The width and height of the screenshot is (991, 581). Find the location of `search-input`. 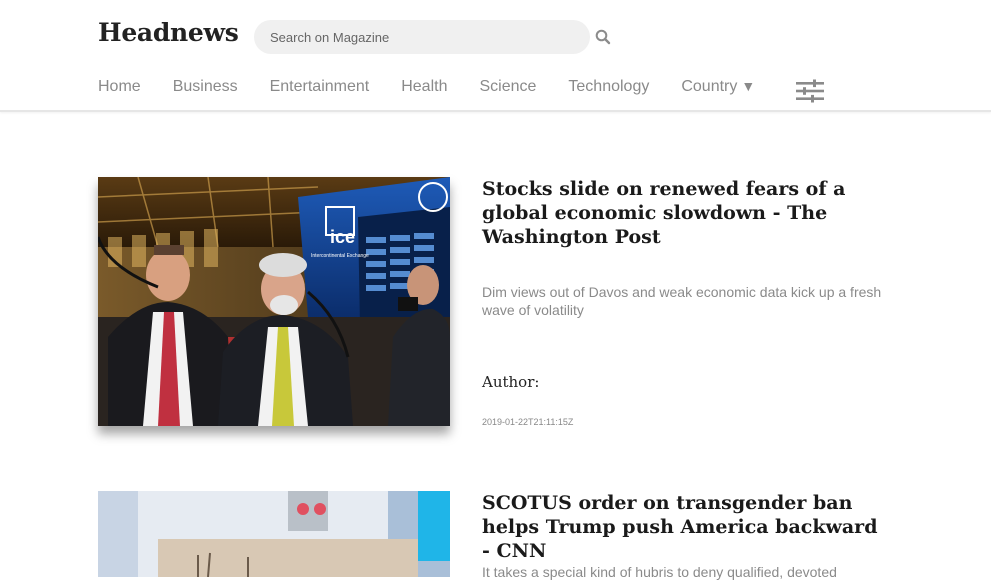

search-input is located at coordinates (422, 37).